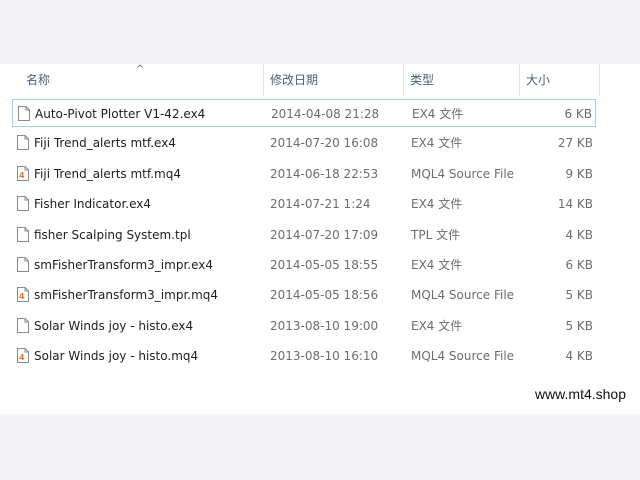  I want to click on file-date: 2014-07-20 16:08, so click(324, 143).